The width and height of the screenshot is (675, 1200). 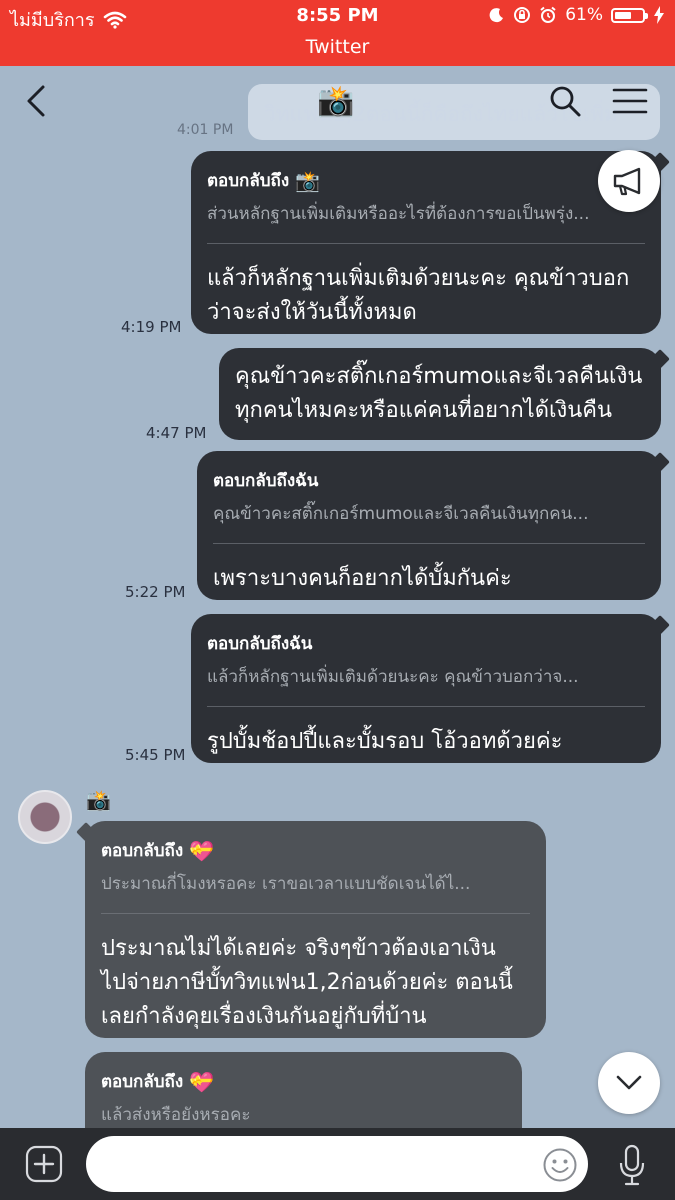 I want to click on chevron-left-icon, so click(x=36, y=101).